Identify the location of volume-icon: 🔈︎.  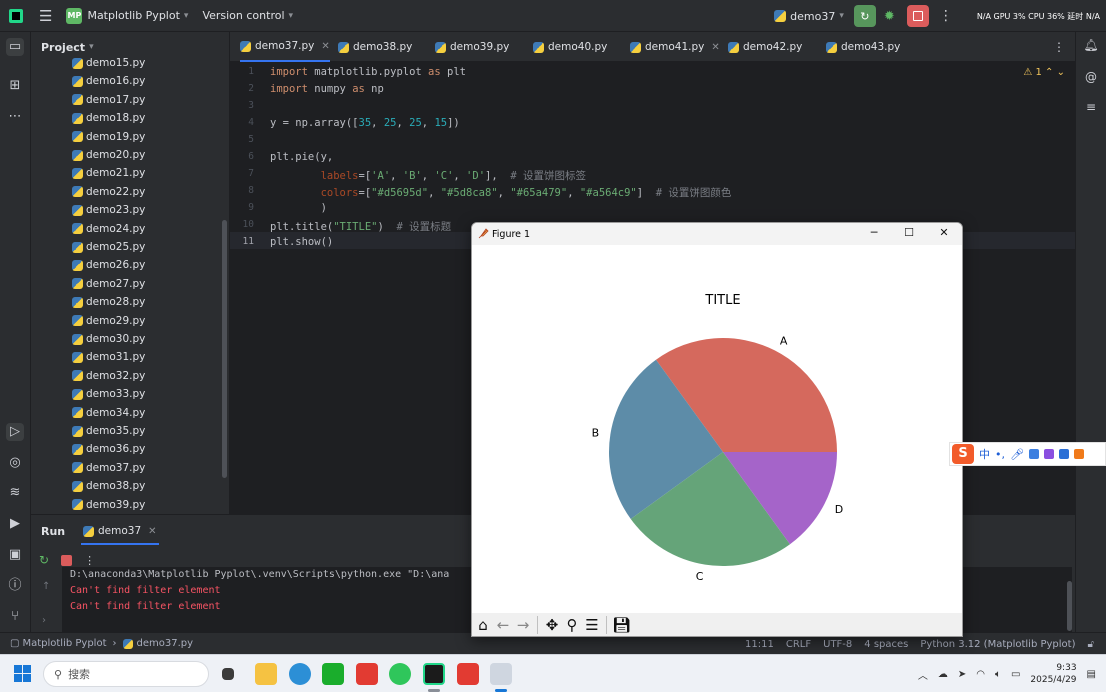
(998, 674).